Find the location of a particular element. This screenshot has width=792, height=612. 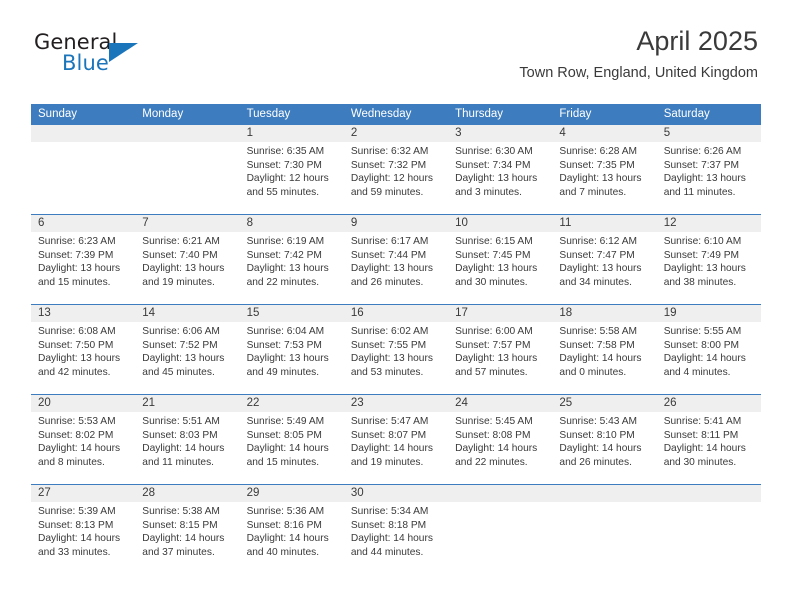

day-number-28: 28 is located at coordinates (187, 493).